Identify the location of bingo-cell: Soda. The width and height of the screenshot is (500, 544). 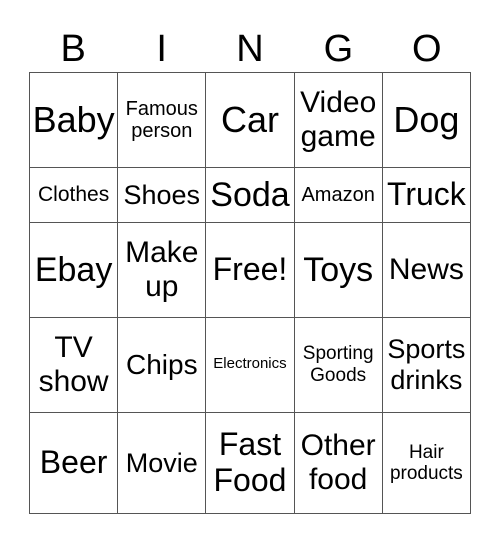
(250, 195).